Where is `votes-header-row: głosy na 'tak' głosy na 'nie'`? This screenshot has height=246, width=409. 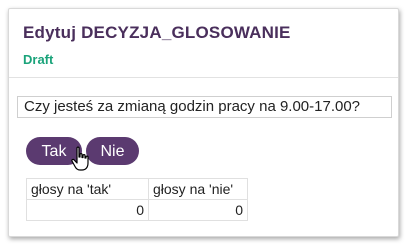
votes-header-row: głosy na 'tak' głosy na 'nie' is located at coordinates (137, 189).